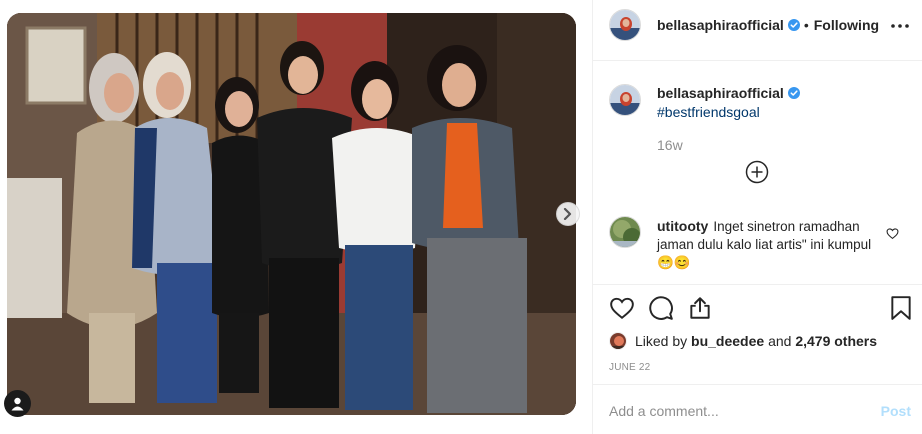 Image resolution: width=922 pixels, height=434 pixels. I want to click on comment-composer: Post, so click(757, 409).